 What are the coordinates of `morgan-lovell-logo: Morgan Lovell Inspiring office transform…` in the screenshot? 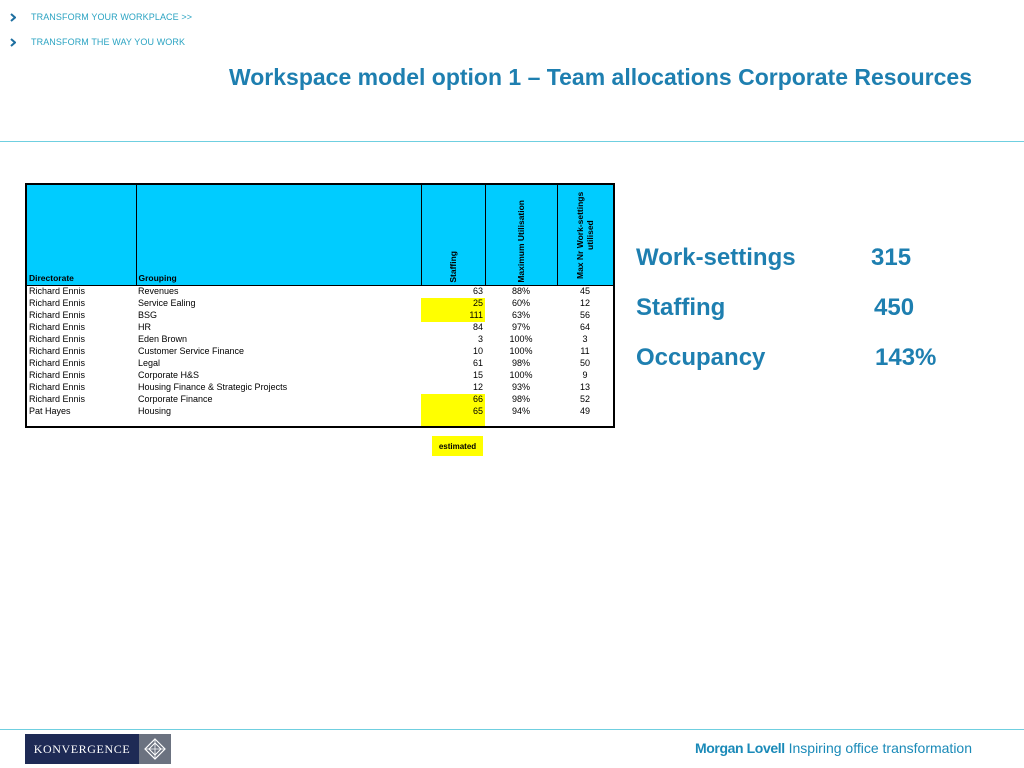 It's located at (833, 748).